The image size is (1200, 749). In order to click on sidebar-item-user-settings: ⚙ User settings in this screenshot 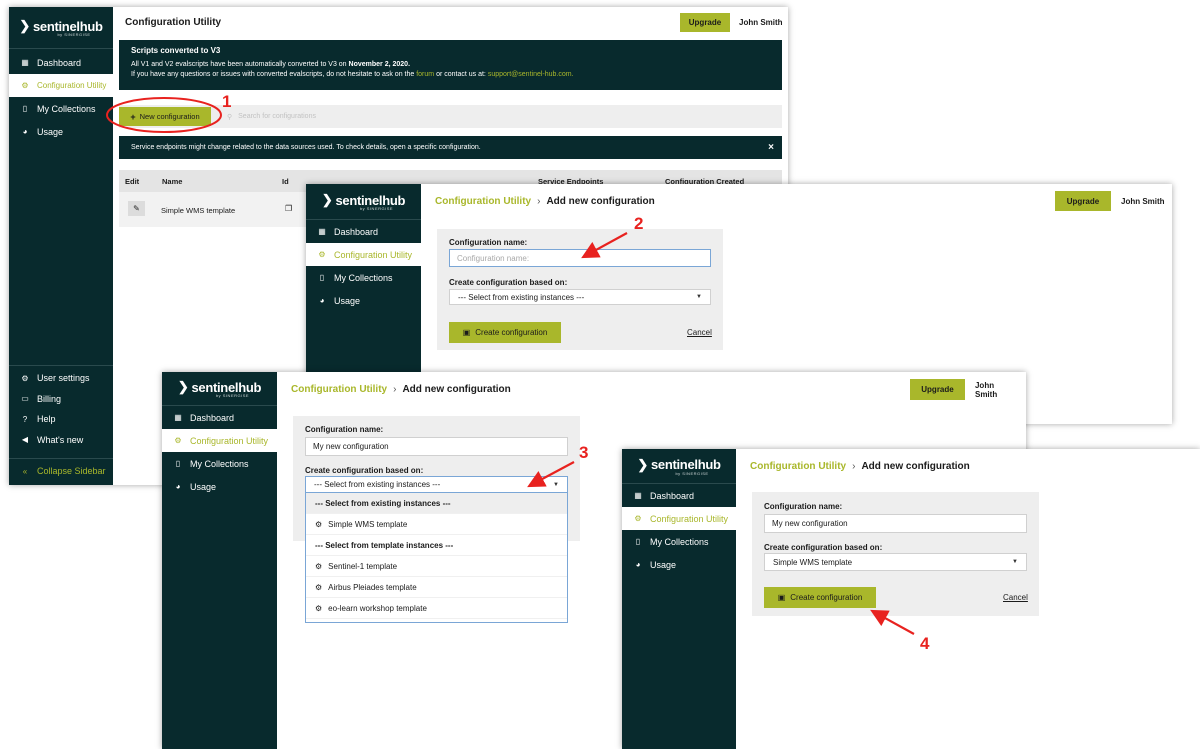, I will do `click(61, 378)`.